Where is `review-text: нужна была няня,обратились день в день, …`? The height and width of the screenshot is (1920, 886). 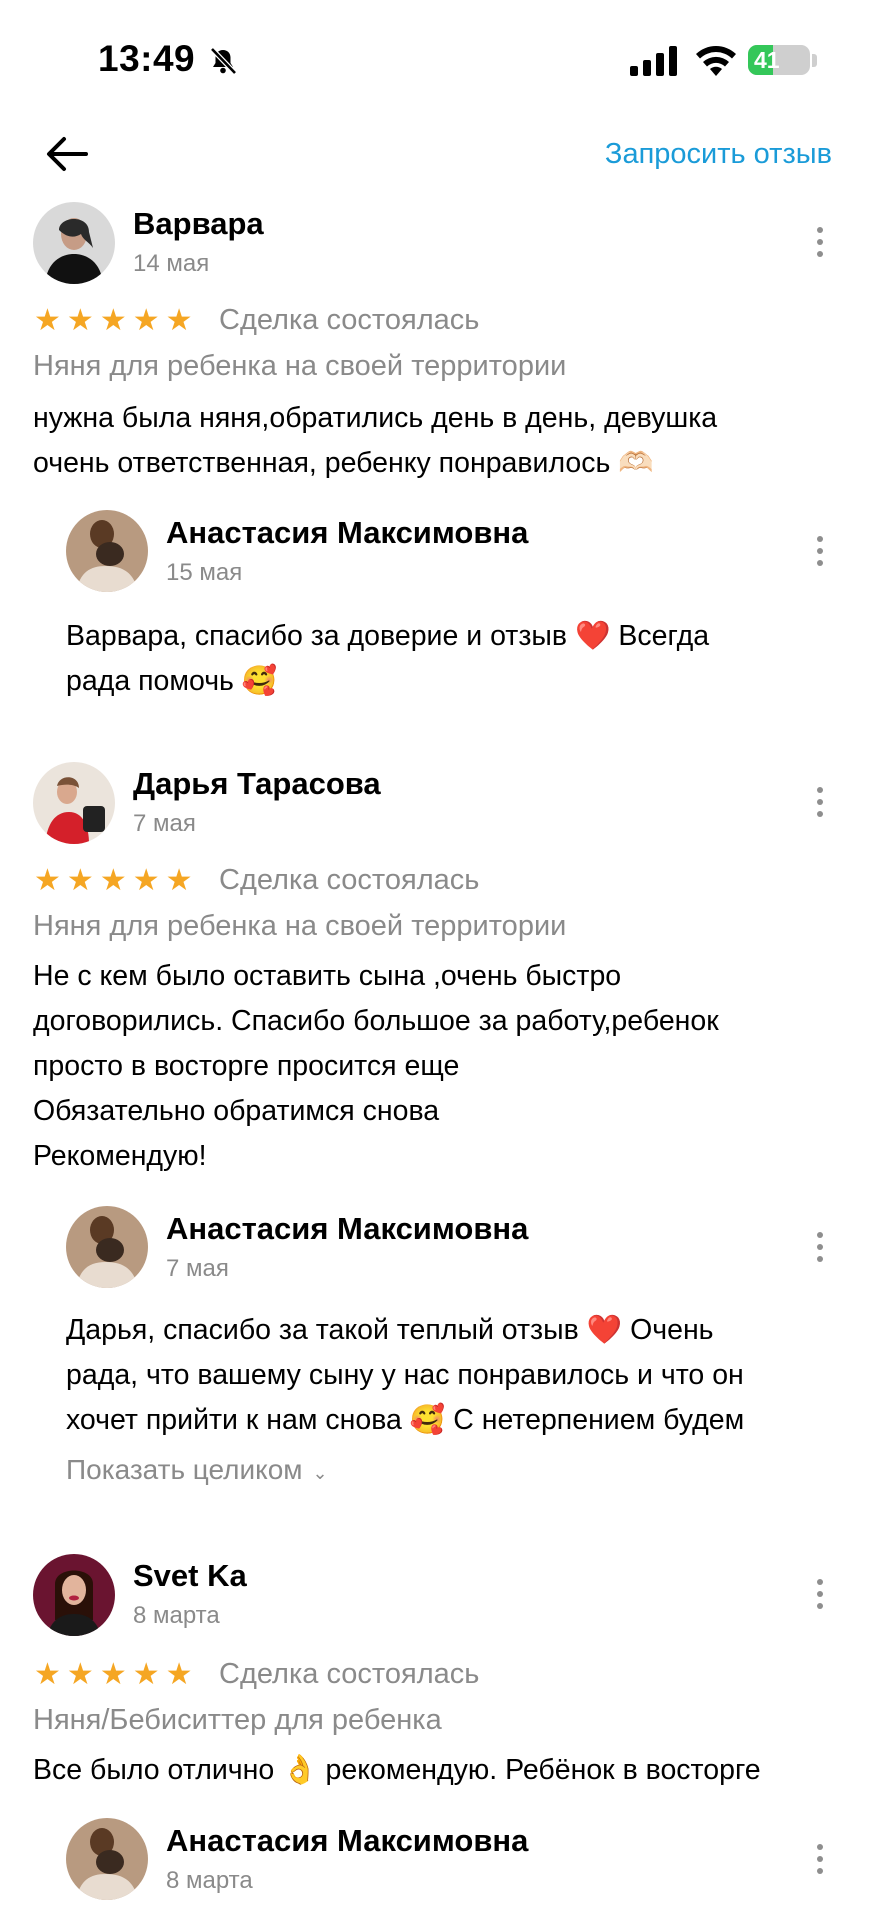
review-text: нужна была няня,обратились день в день, … is located at coordinates (375, 440).